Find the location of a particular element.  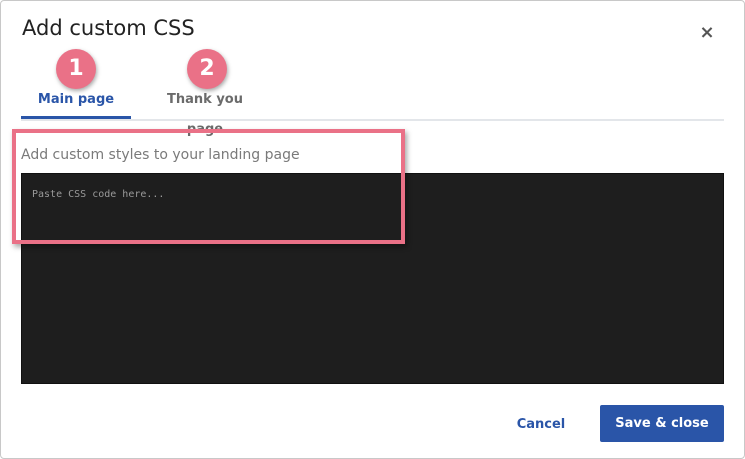

dialog-title: Add custom CSS is located at coordinates (108, 28).